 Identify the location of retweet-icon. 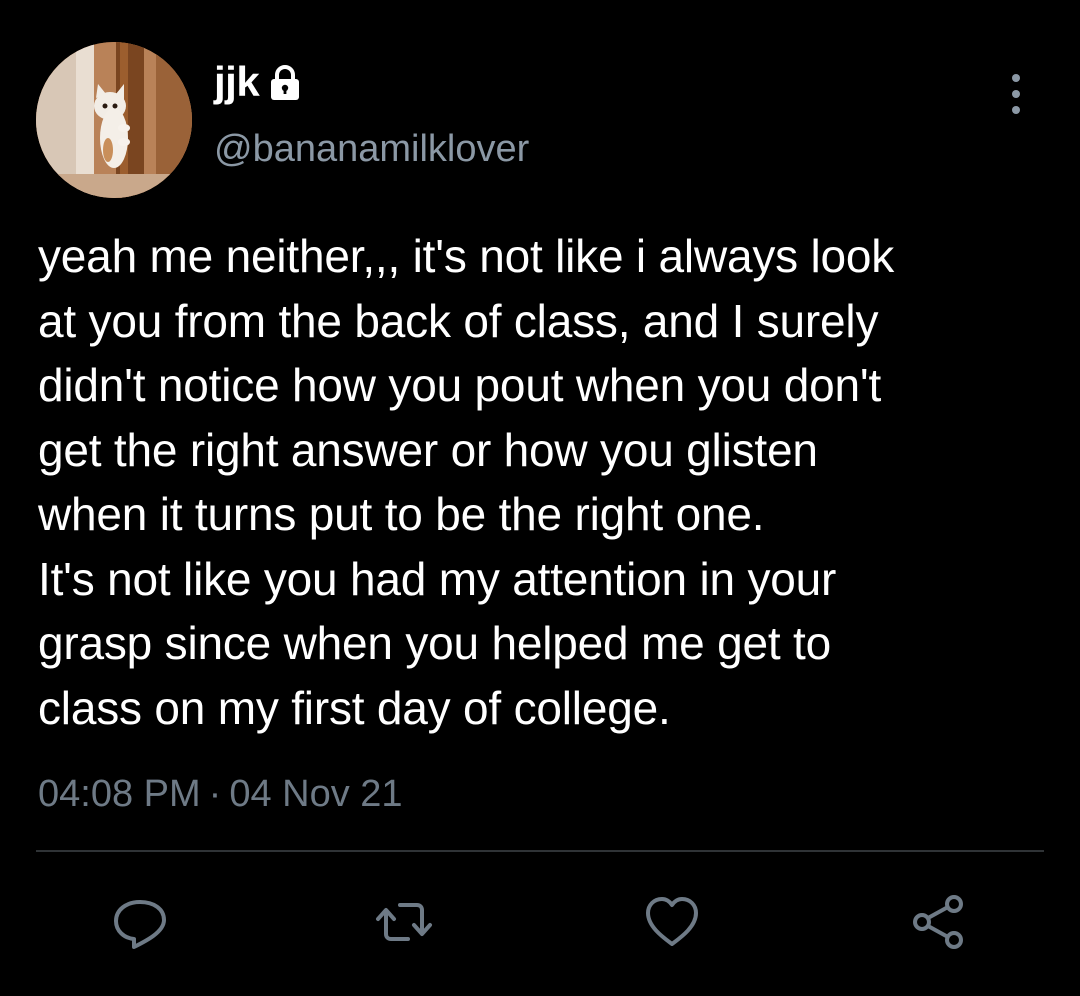
(404, 922).